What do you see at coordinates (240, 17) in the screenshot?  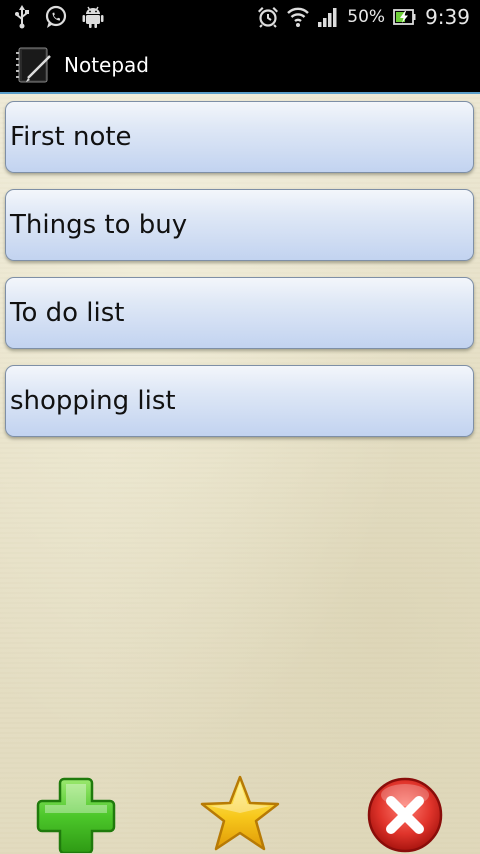 I see `status-bar: 50% 9:39` at bounding box center [240, 17].